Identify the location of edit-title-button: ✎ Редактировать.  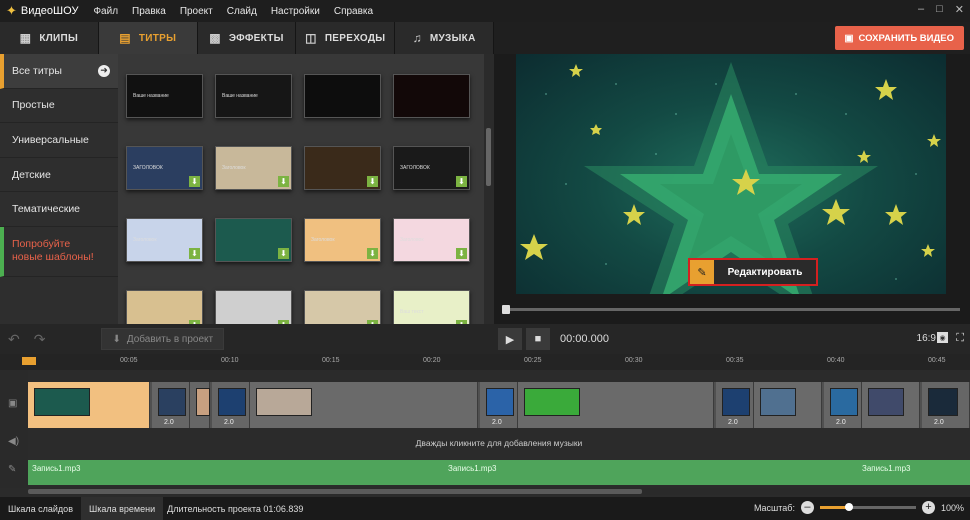
(753, 272).